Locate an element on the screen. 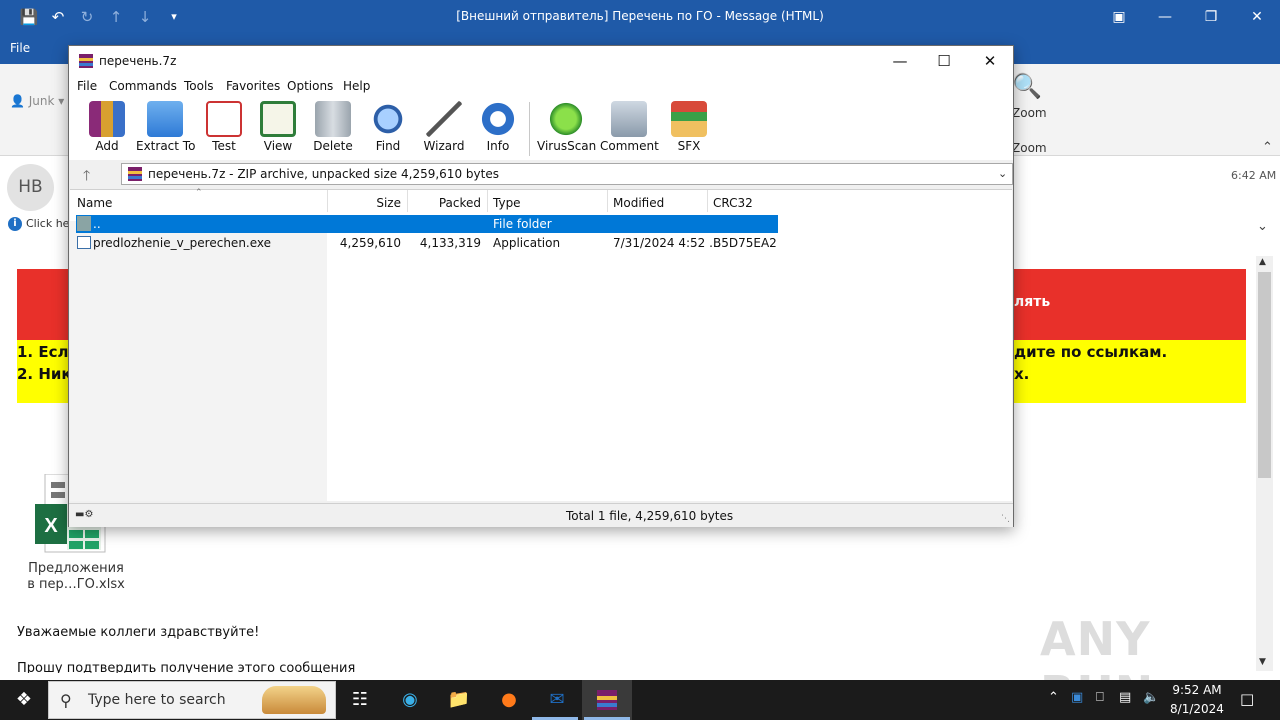  greeting-text: Уважаемые коллеги здравствуйте! is located at coordinates (138, 632).